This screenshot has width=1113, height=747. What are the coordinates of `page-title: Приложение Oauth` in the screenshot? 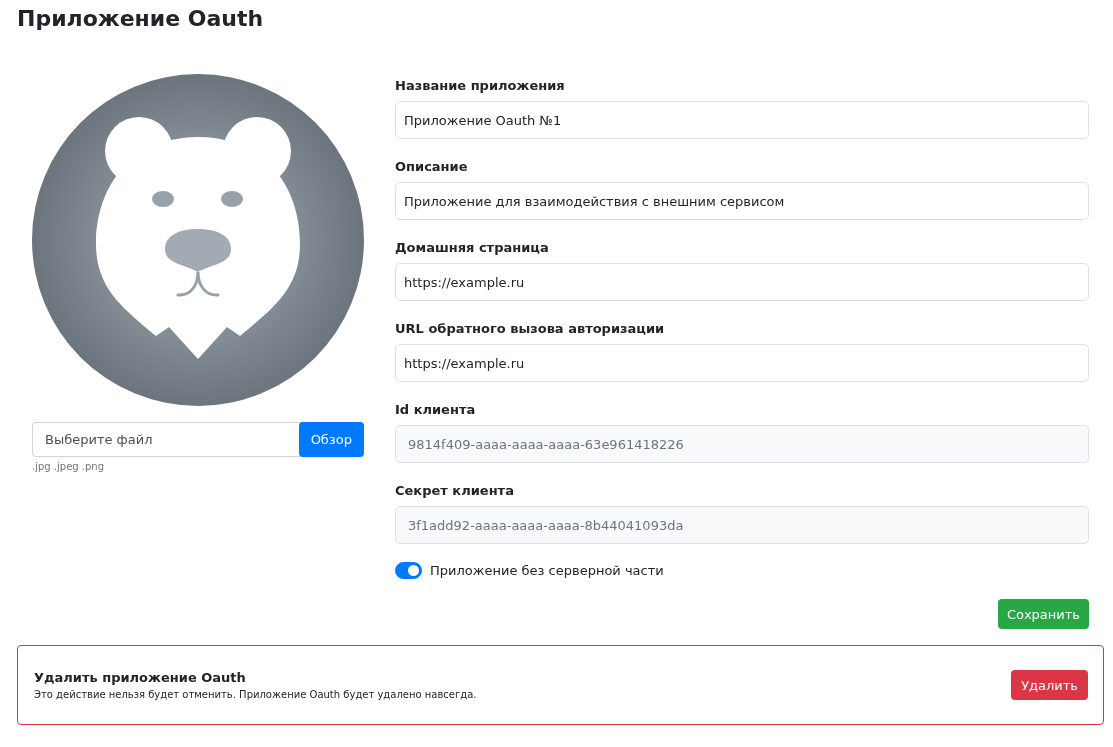 It's located at (140, 19).